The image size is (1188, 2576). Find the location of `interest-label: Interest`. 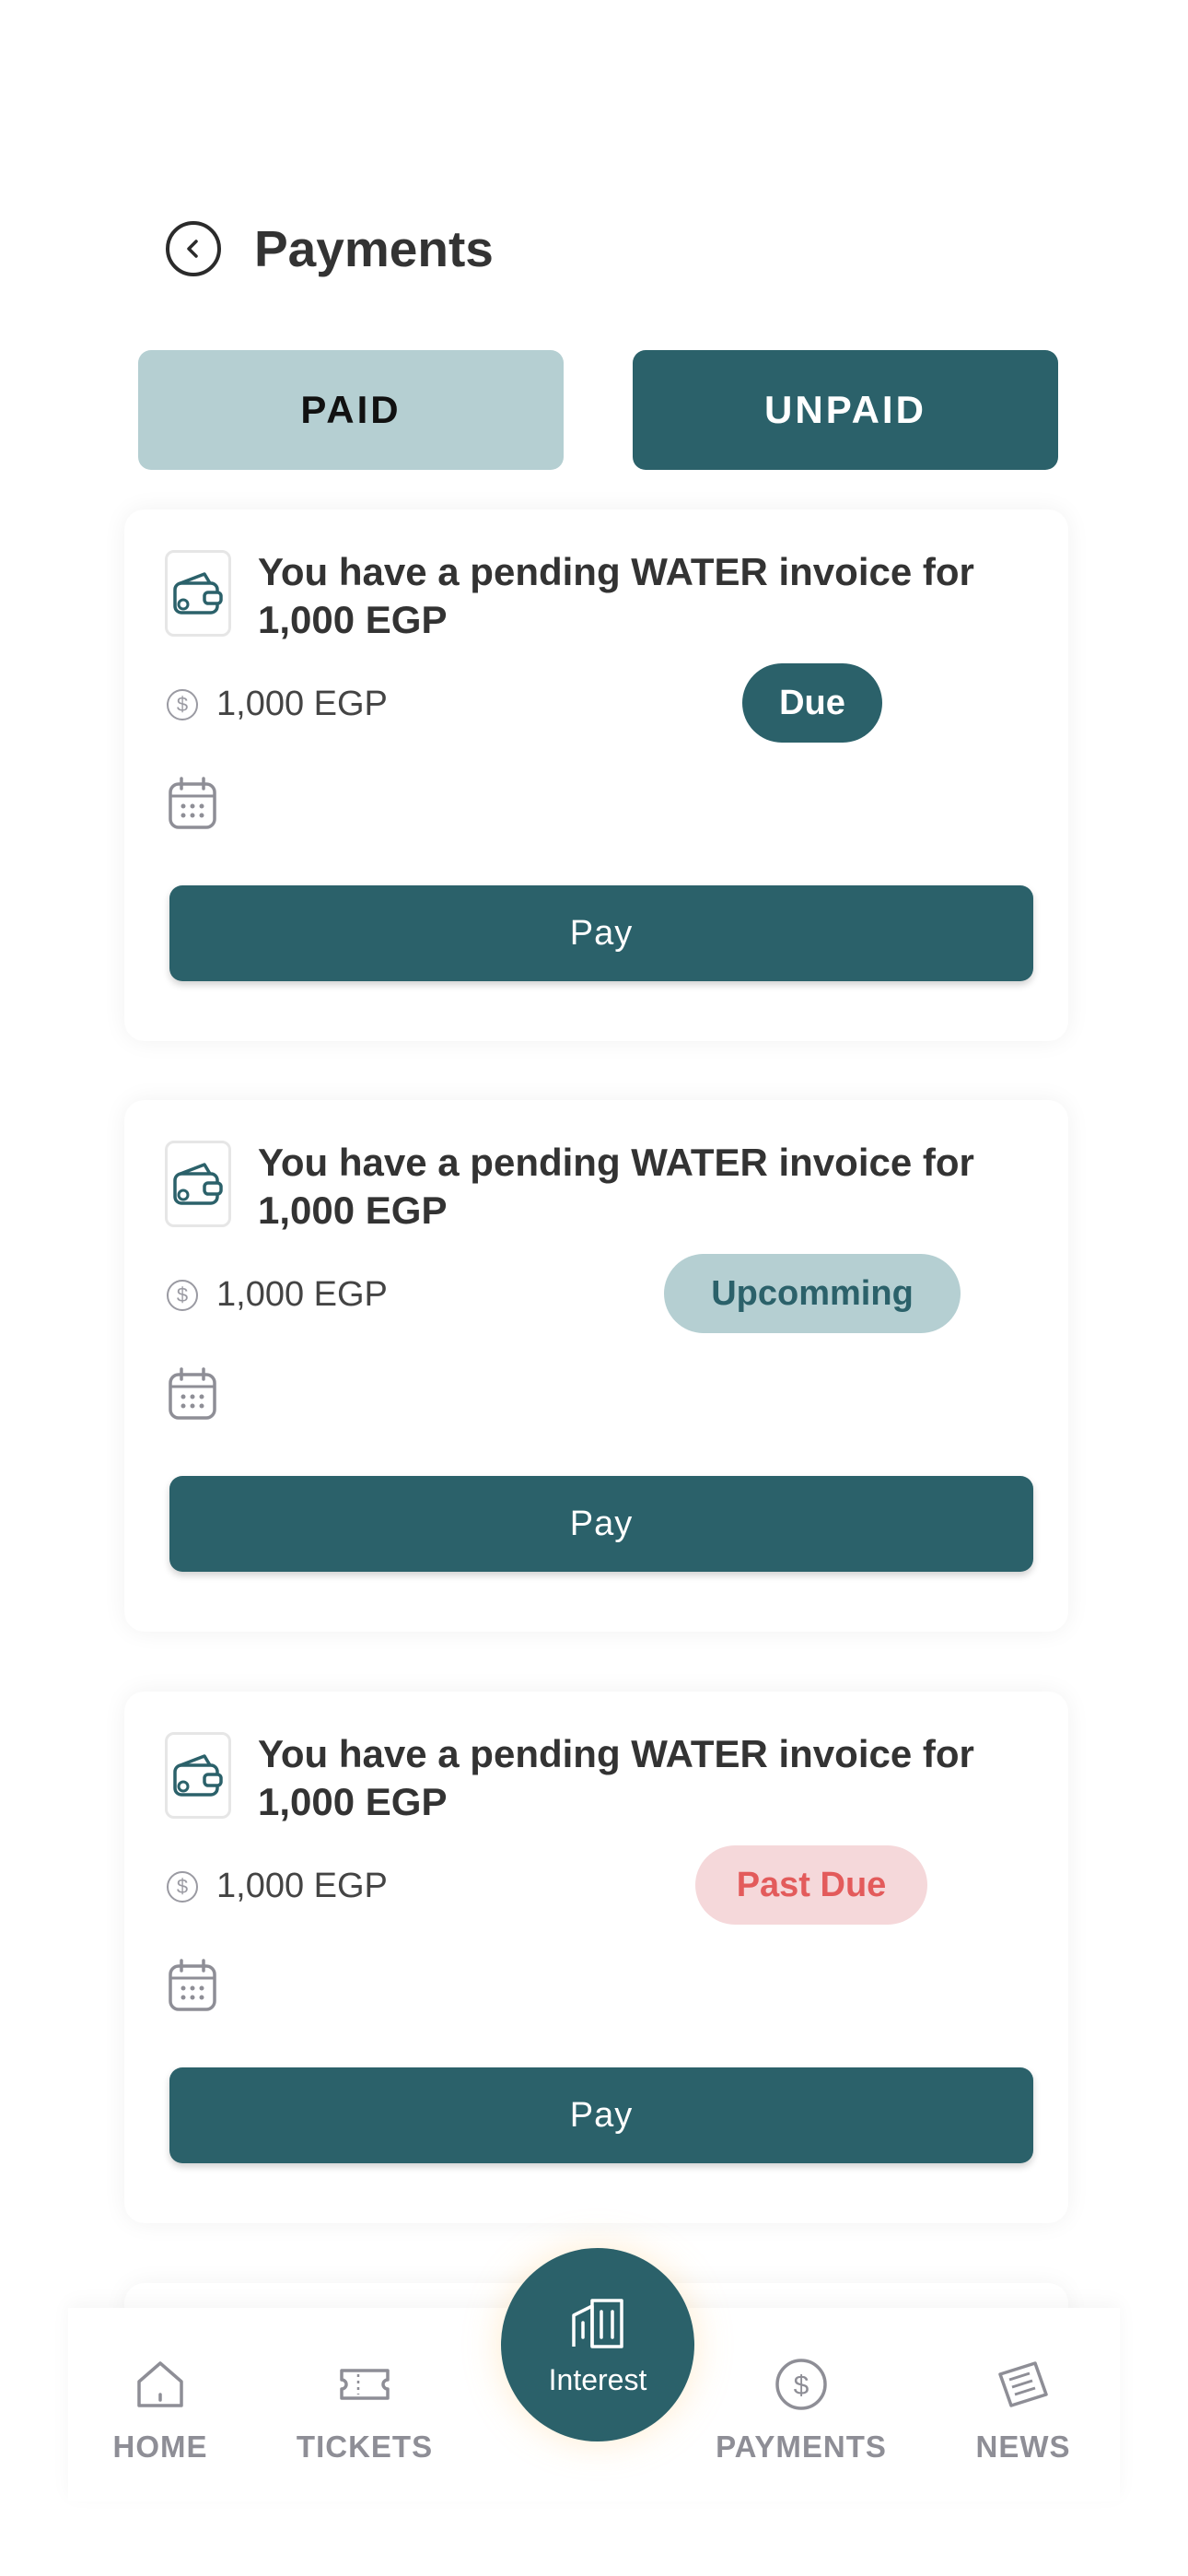

interest-label: Interest is located at coordinates (597, 2379).